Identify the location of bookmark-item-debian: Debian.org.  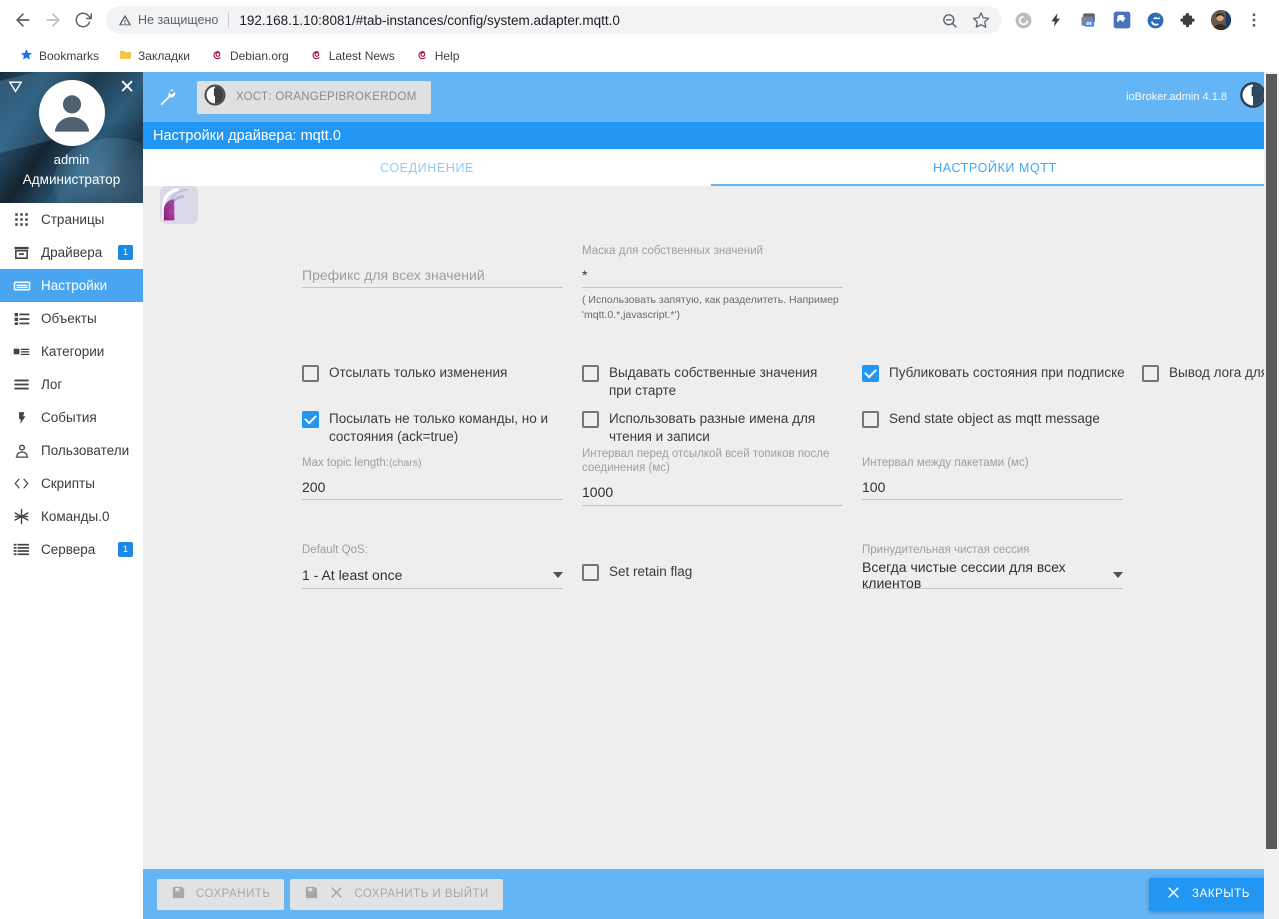
(249, 56).